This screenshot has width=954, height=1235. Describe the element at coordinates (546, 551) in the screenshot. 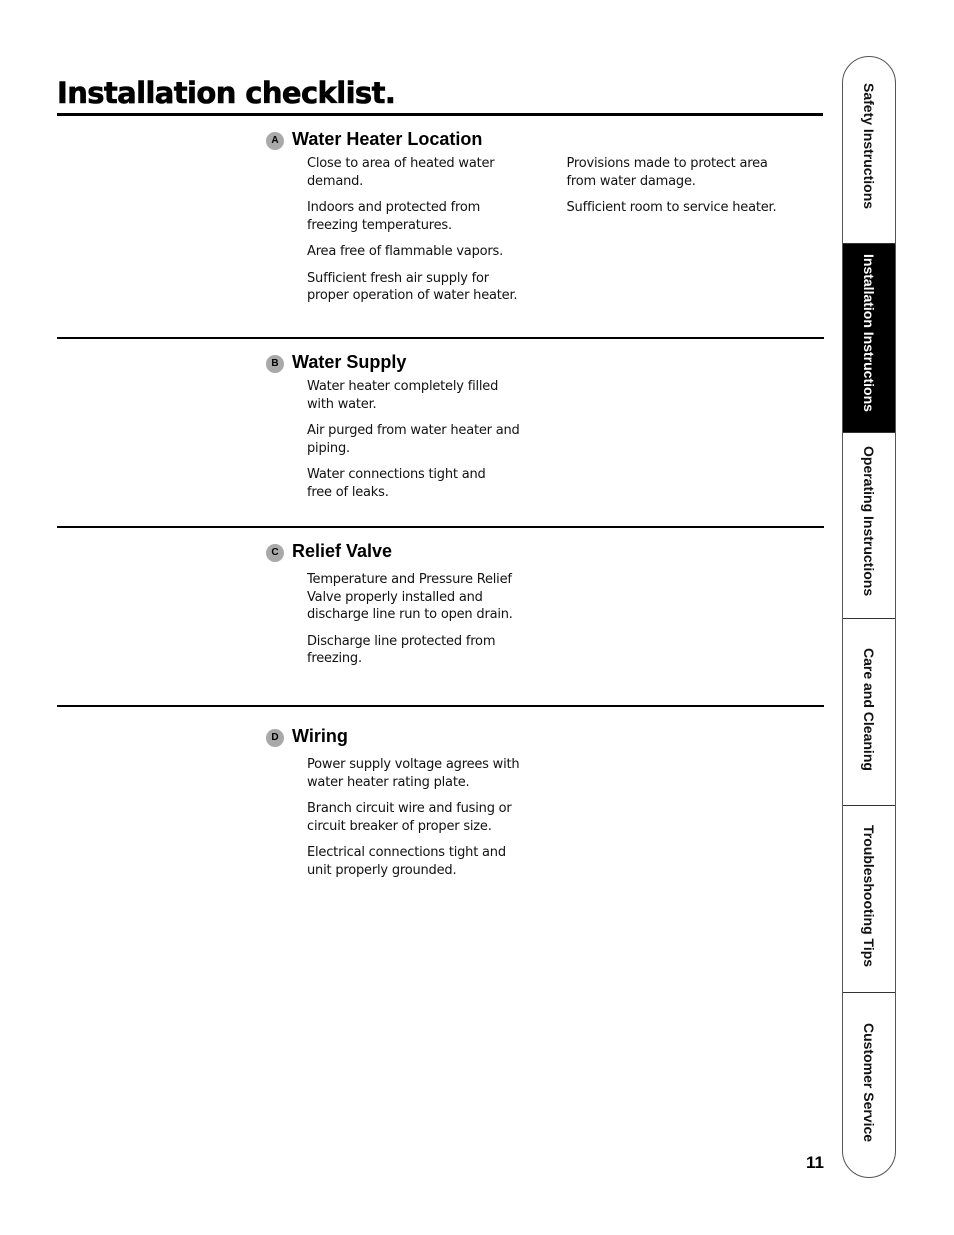

I see `section-header: C Relief Valve` at that location.